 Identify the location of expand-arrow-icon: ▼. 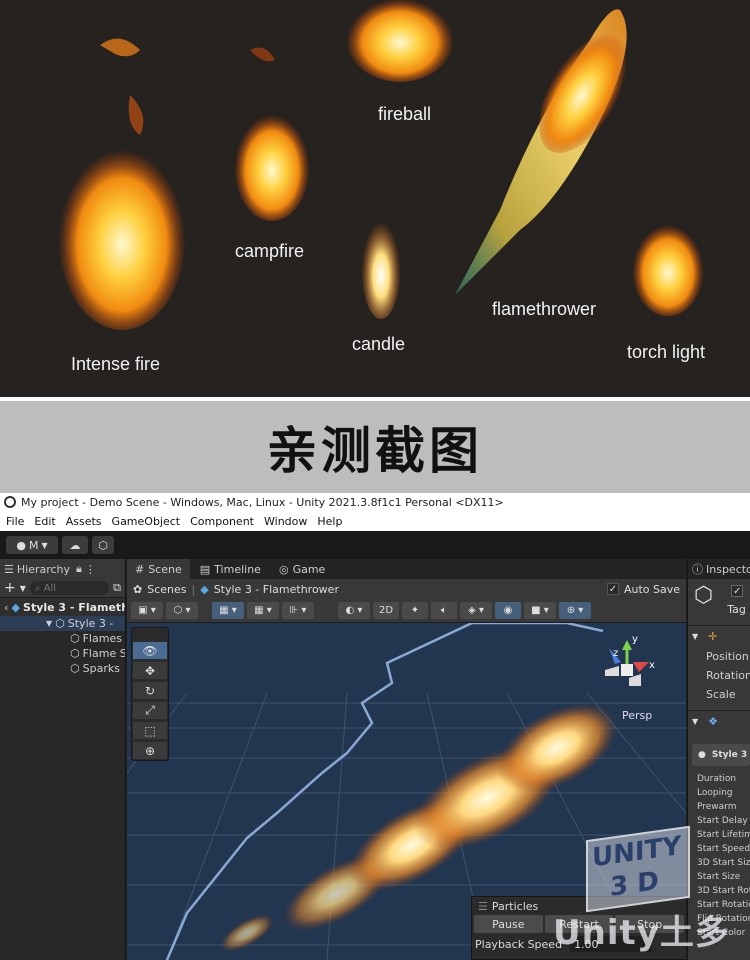
(49, 623).